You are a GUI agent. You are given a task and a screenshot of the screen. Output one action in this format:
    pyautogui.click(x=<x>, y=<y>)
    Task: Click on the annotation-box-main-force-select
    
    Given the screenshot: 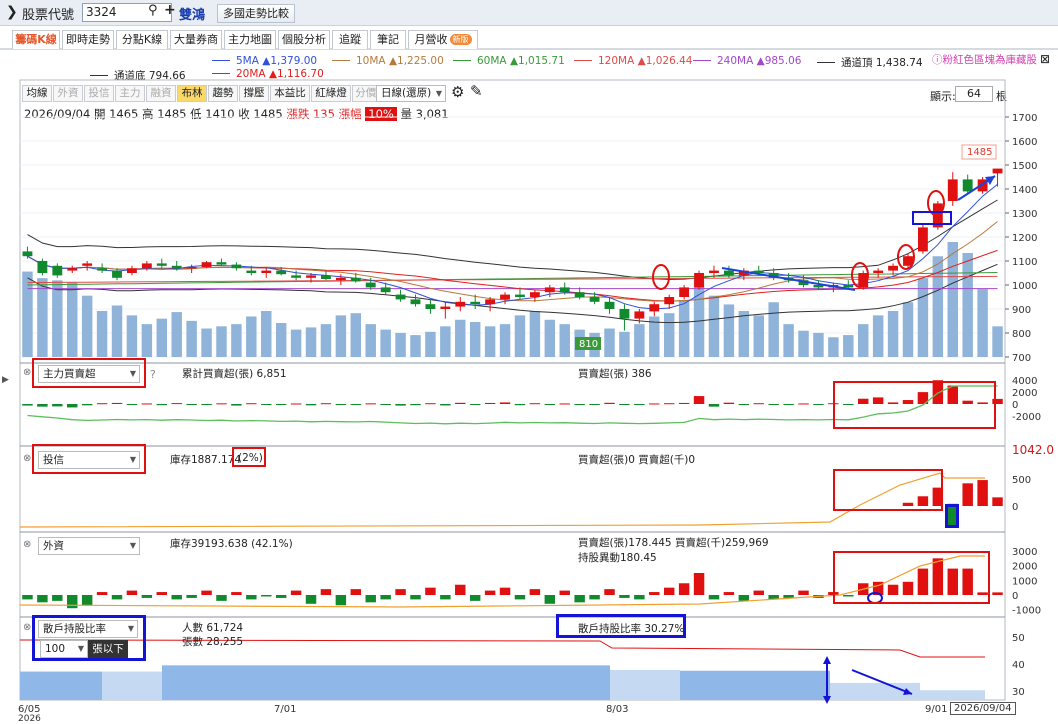 What is the action you would take?
    pyautogui.click(x=89, y=373)
    